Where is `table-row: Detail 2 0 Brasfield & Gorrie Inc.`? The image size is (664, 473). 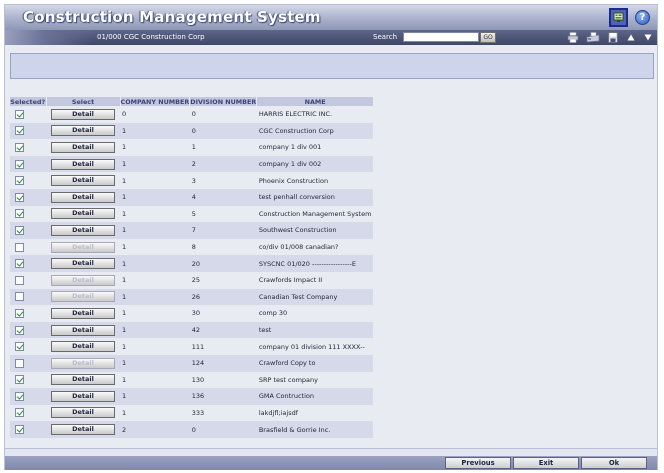
table-row: Detail 2 0 Brasfield & Gorrie Inc. is located at coordinates (192, 429).